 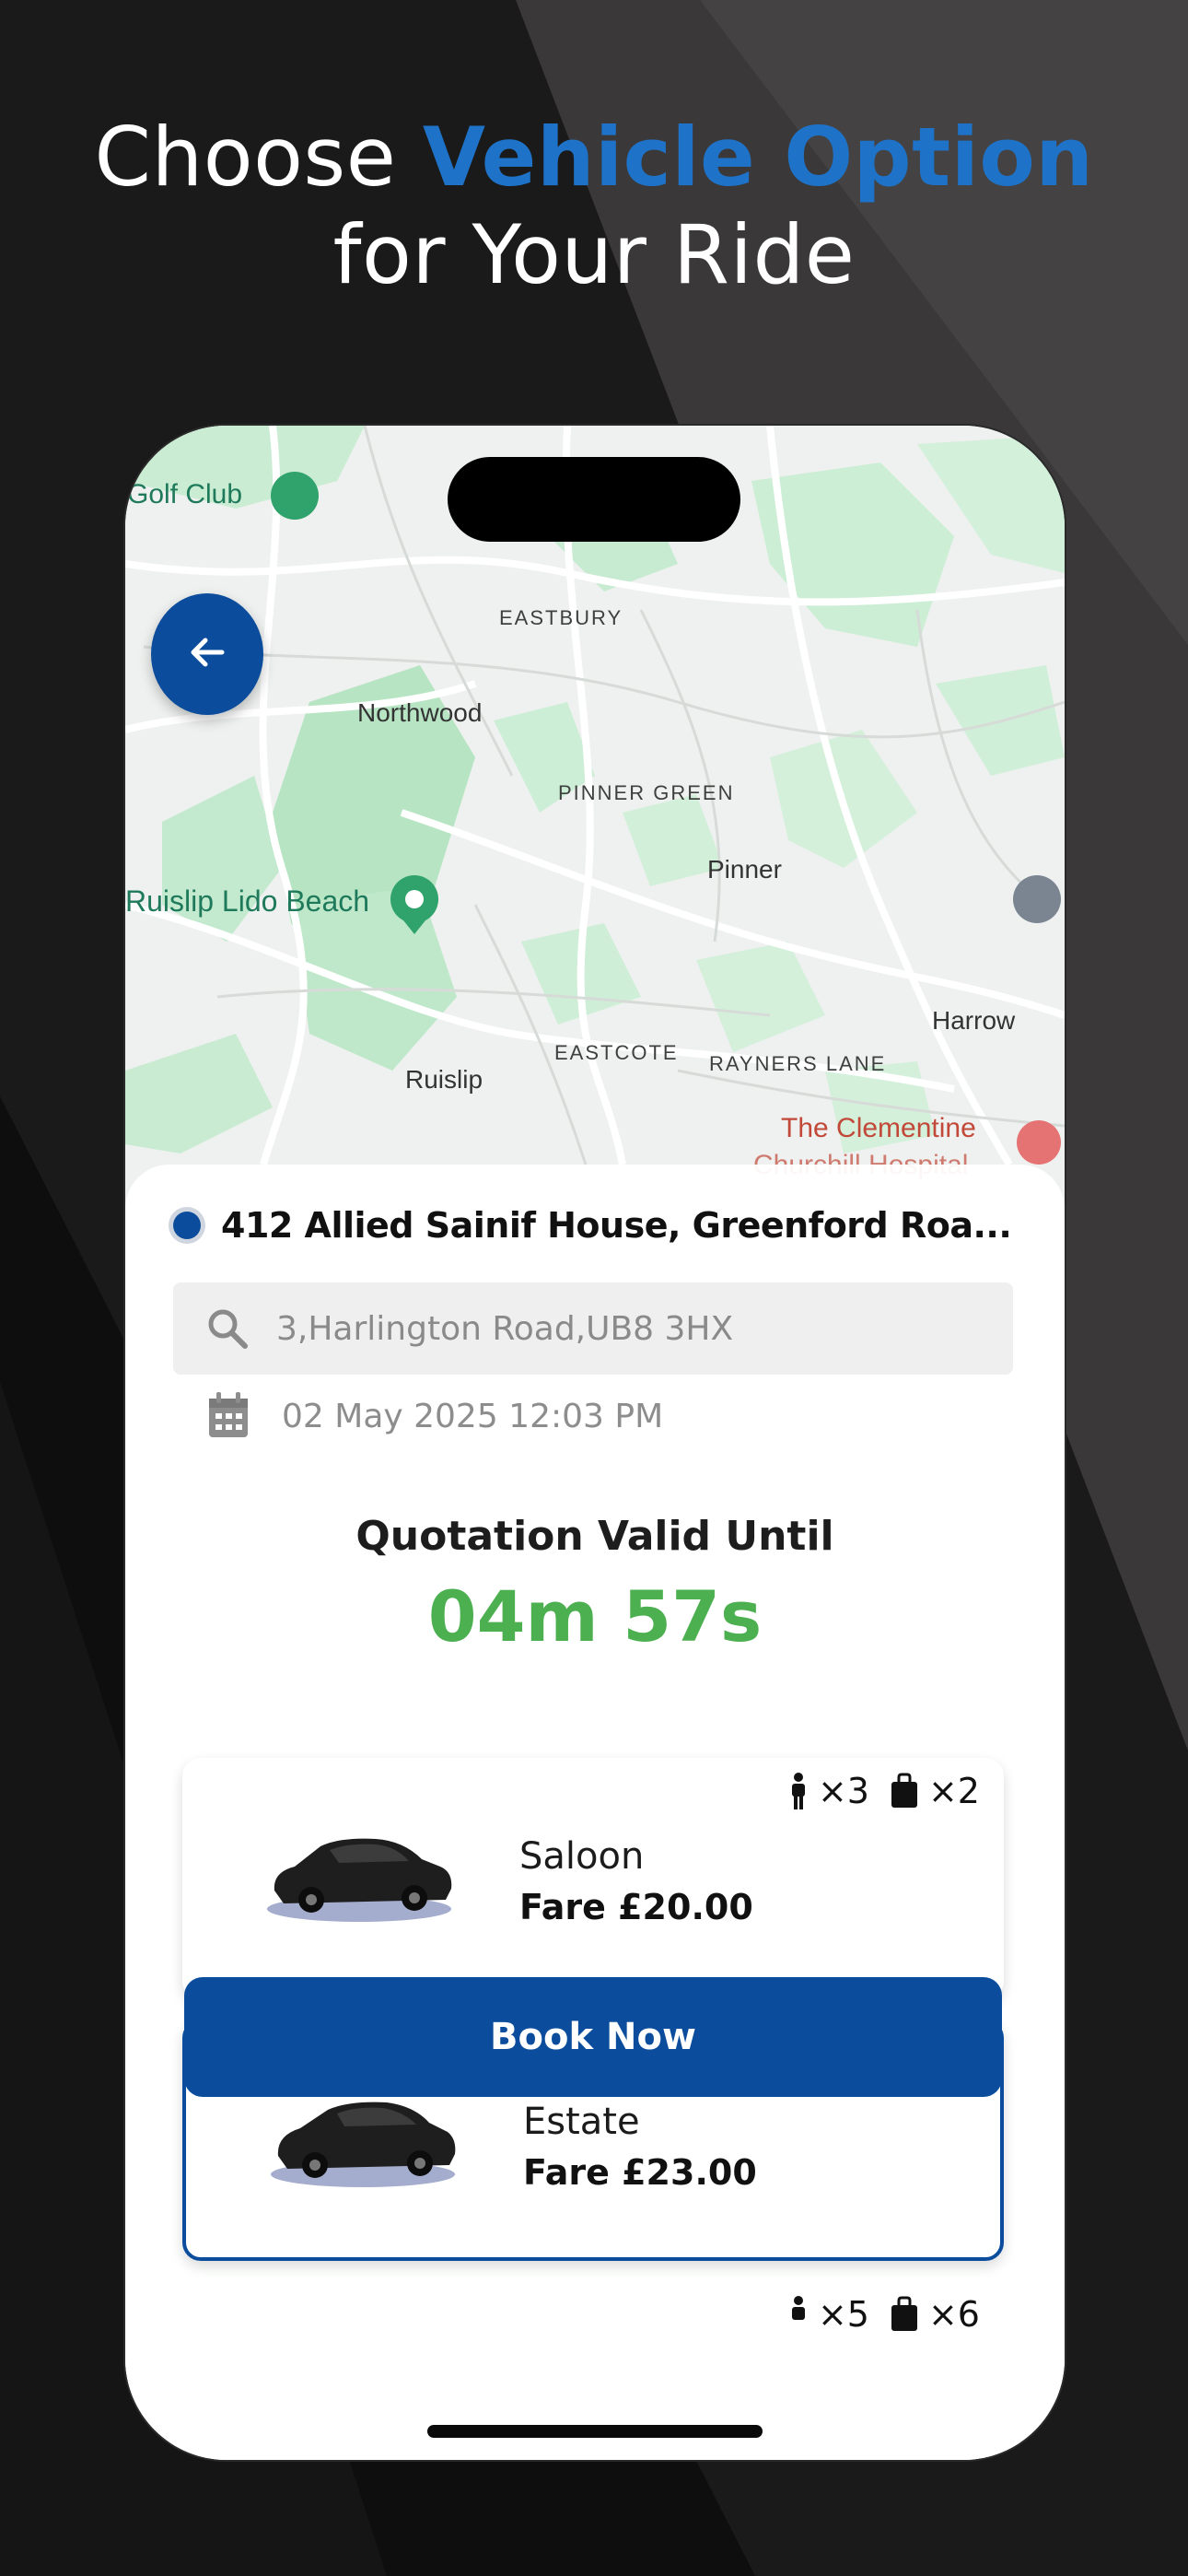 What do you see at coordinates (185, 494) in the screenshot?
I see `map-label-golf: Golf Club` at bounding box center [185, 494].